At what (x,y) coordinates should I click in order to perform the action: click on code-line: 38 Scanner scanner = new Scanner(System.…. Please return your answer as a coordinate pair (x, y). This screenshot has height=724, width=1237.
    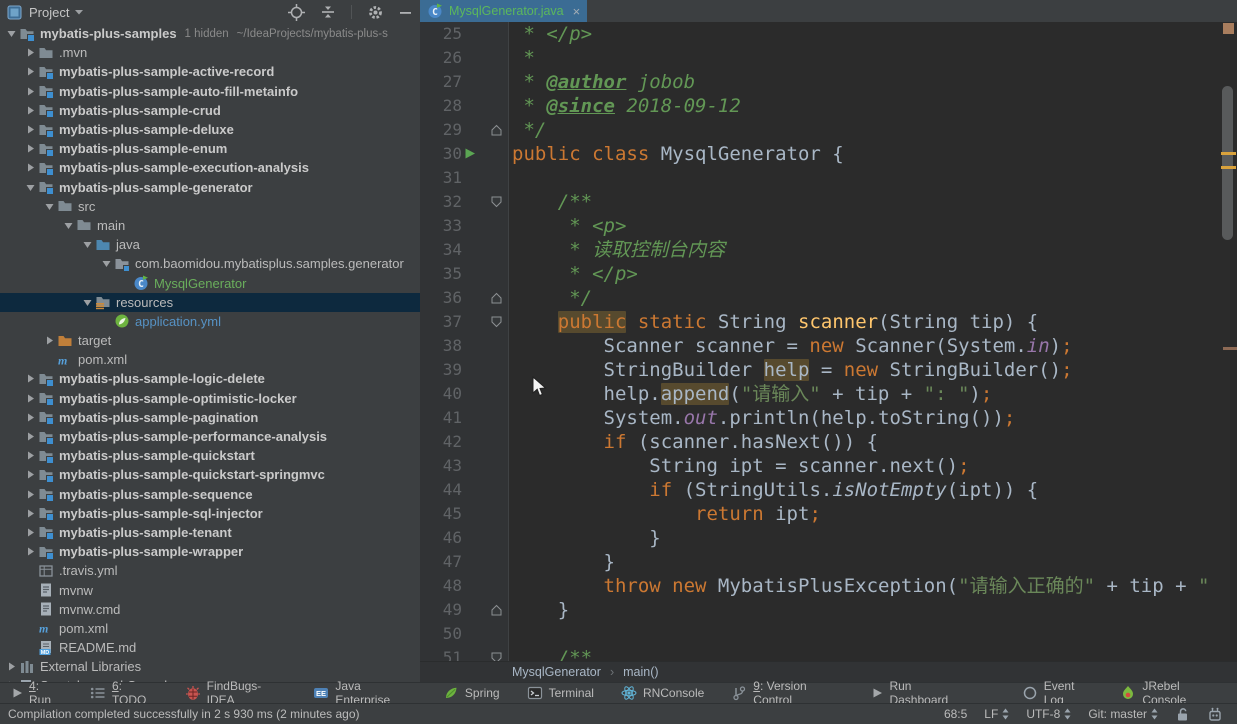
    Looking at the image, I should click on (828, 346).